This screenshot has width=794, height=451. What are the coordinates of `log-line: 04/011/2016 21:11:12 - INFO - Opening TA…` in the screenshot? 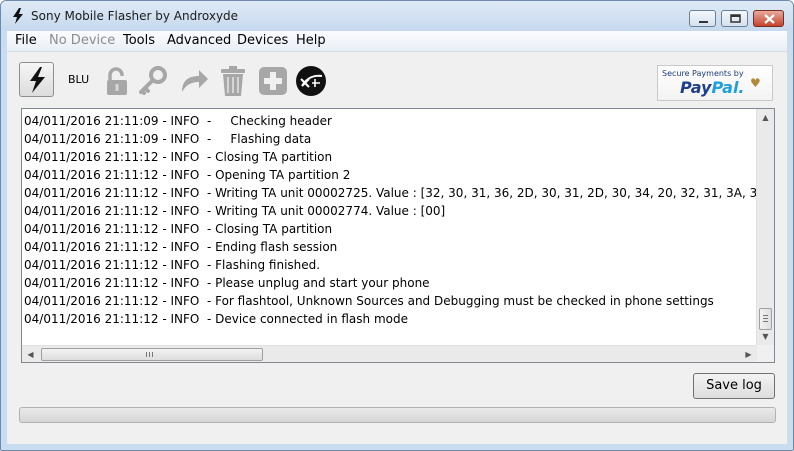 It's located at (187, 175).